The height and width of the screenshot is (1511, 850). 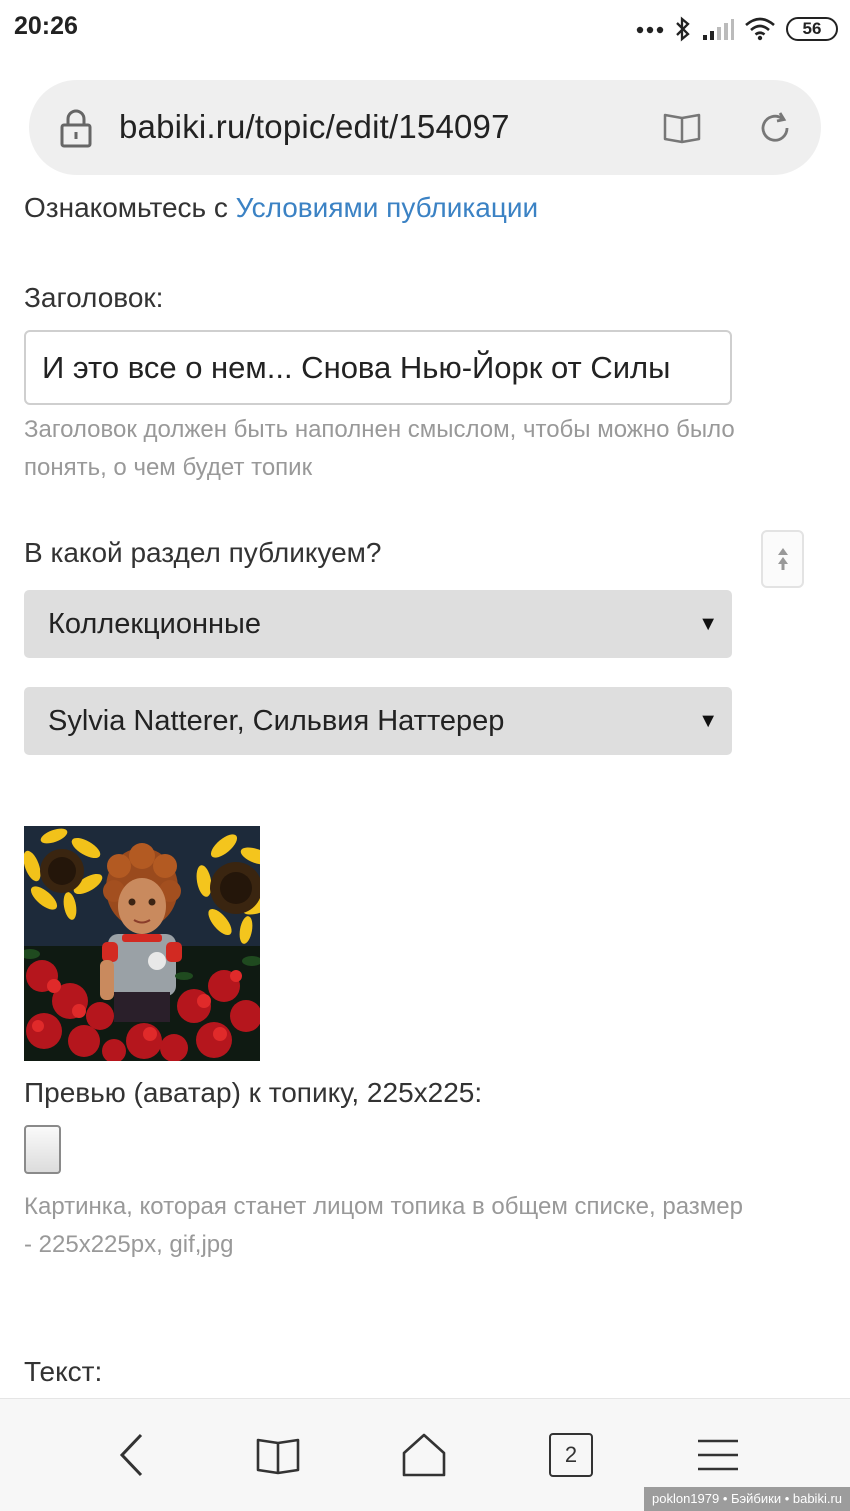 I want to click on watermark: poklon1979 • Бэйбики • babiki.ru, so click(x=747, y=1499).